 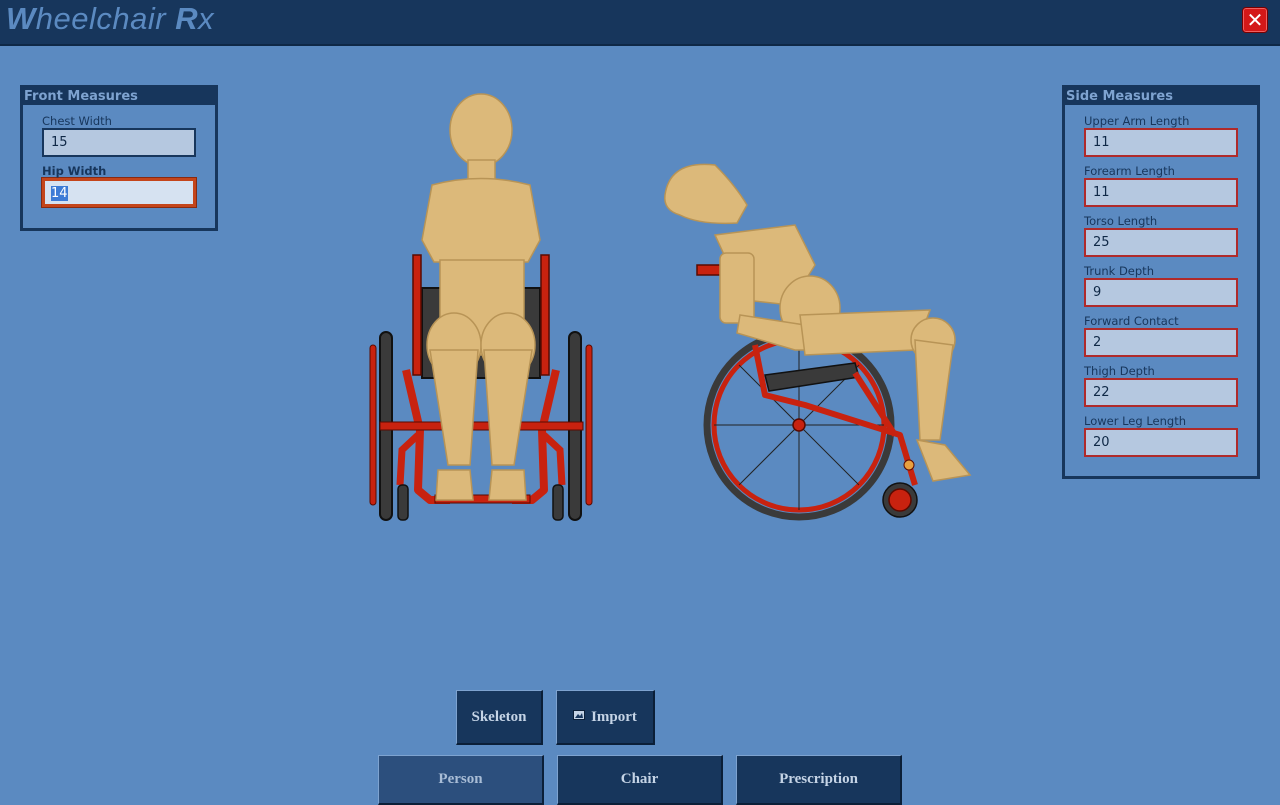 I want to click on tab-chair-label: Chair, so click(x=639, y=779).